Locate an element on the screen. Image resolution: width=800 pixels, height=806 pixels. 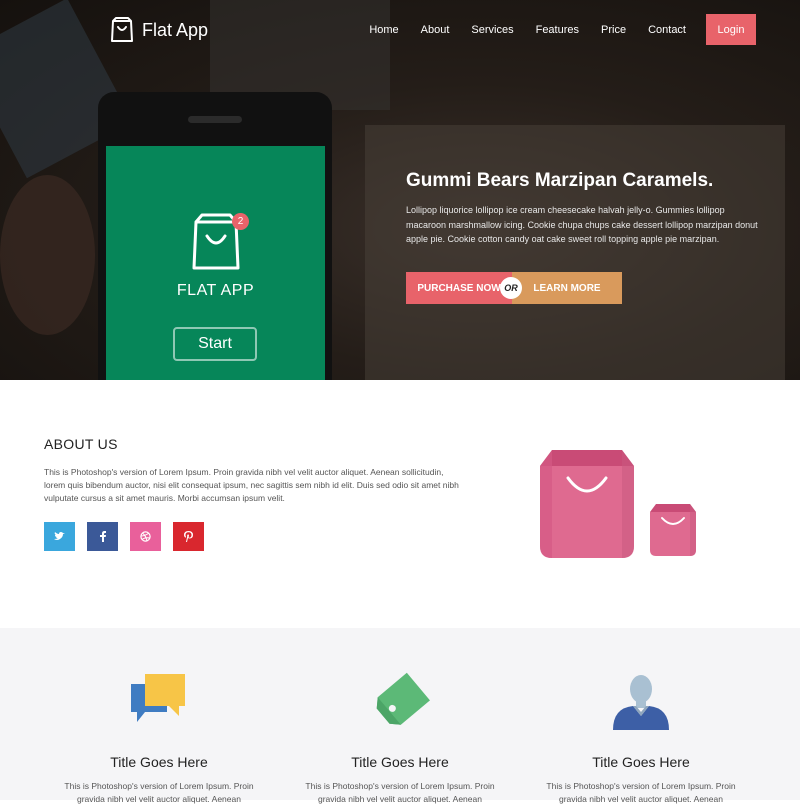
purchase-now-button: PURCHASE NOW is located at coordinates (459, 288).